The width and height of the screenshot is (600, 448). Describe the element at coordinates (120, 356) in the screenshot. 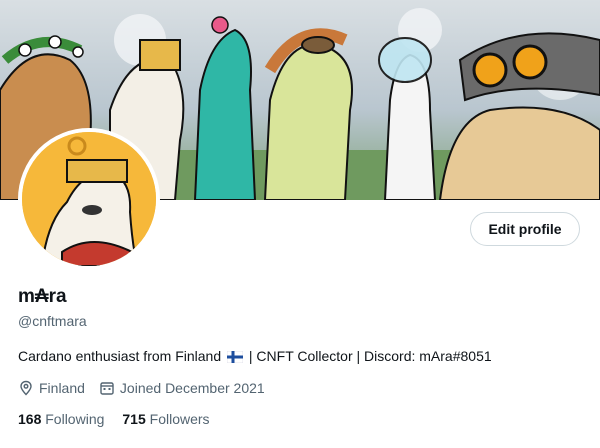

I see `bio-text-start: Cardano enthusiast from Finland` at that location.